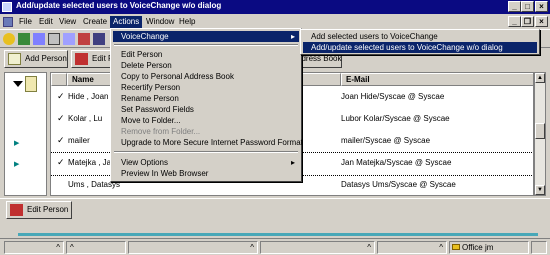  Describe the element at coordinates (206, 65) in the screenshot. I see `menu-item-delete-person: Delete Person` at that location.